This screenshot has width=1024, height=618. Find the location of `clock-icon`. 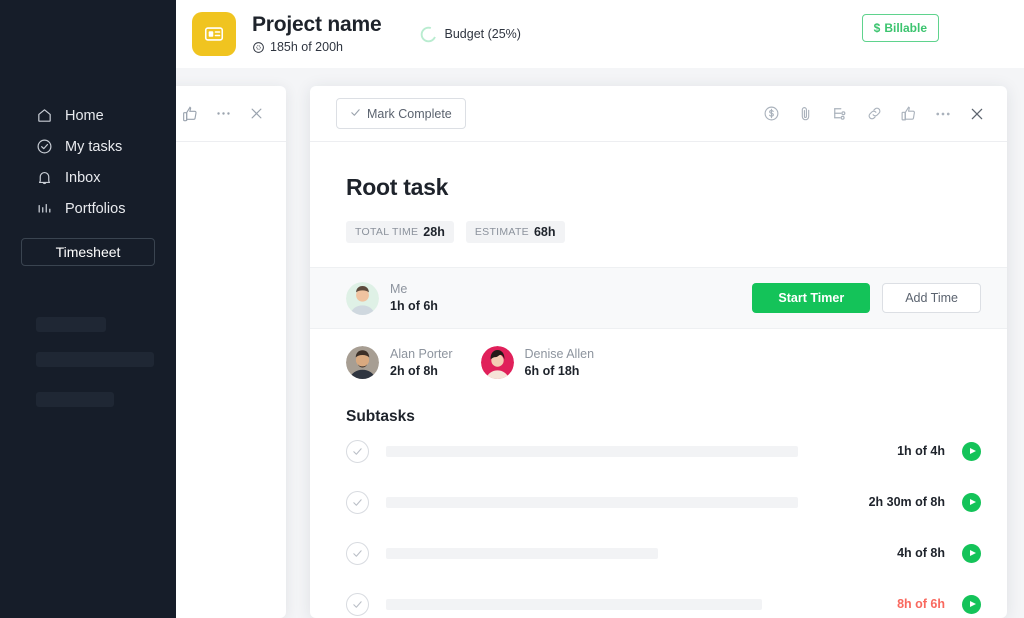

clock-icon is located at coordinates (258, 47).